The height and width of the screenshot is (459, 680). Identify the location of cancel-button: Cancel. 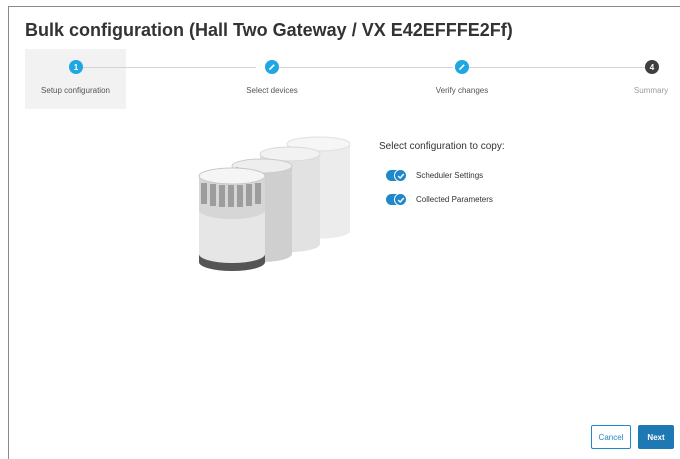
(611, 437).